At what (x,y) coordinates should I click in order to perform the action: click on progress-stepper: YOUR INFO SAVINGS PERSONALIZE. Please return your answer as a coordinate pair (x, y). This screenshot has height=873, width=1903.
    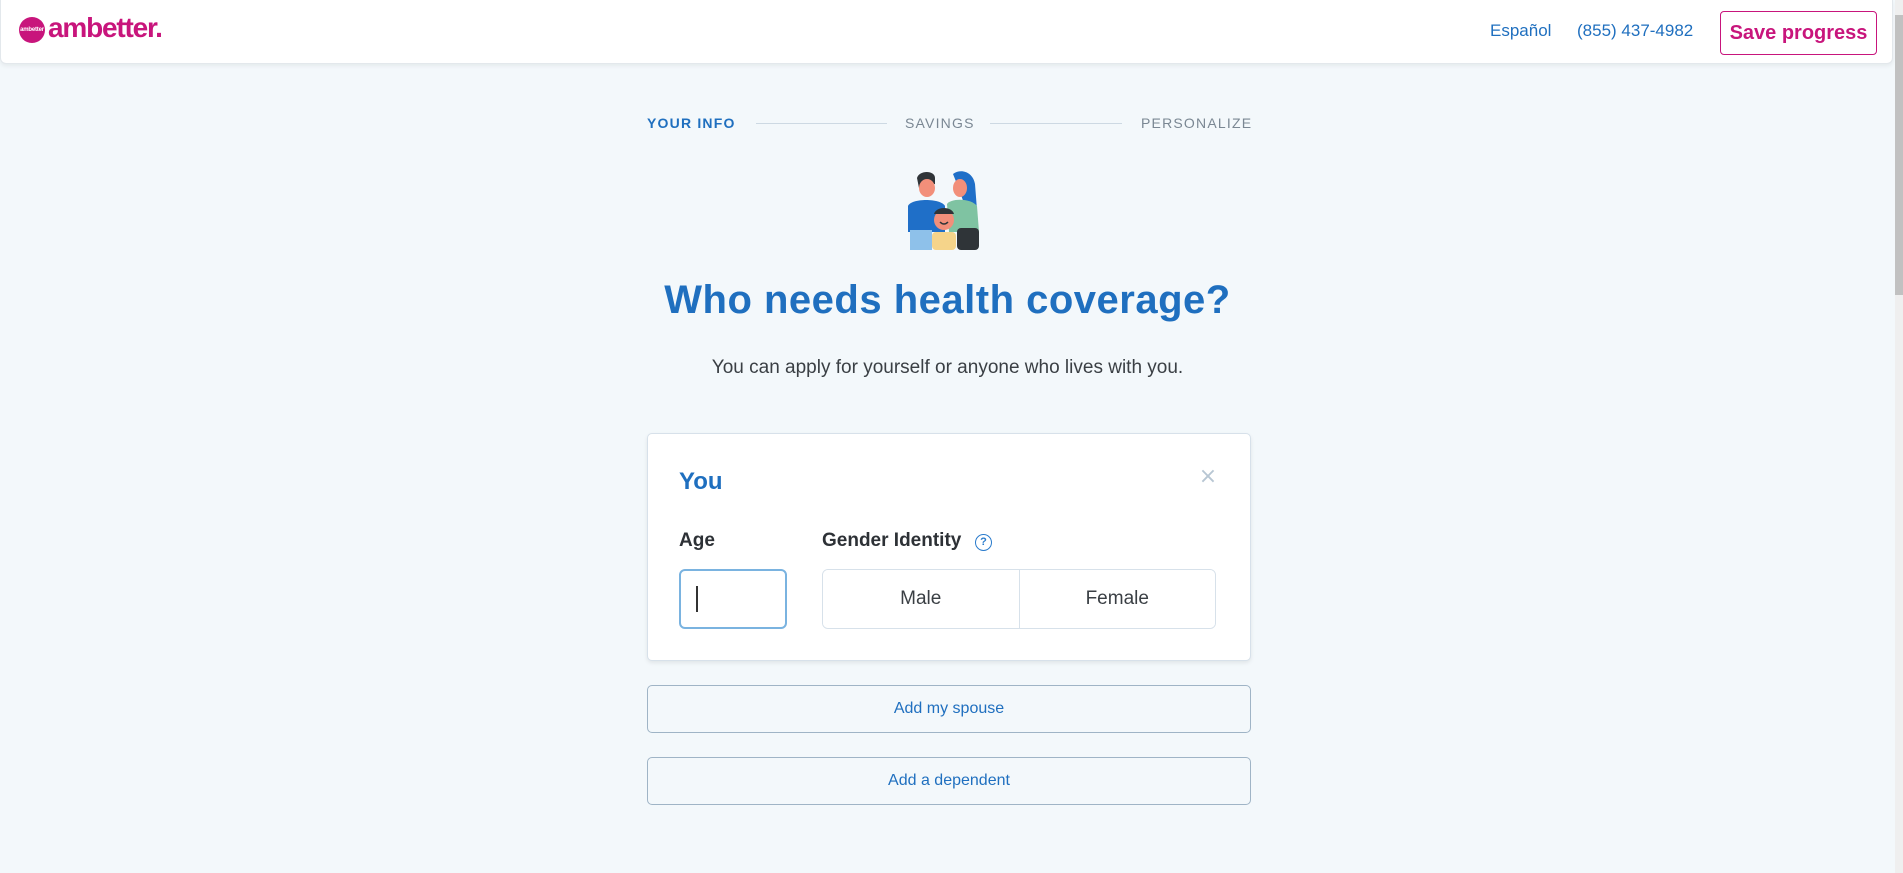
    Looking at the image, I should click on (949, 123).